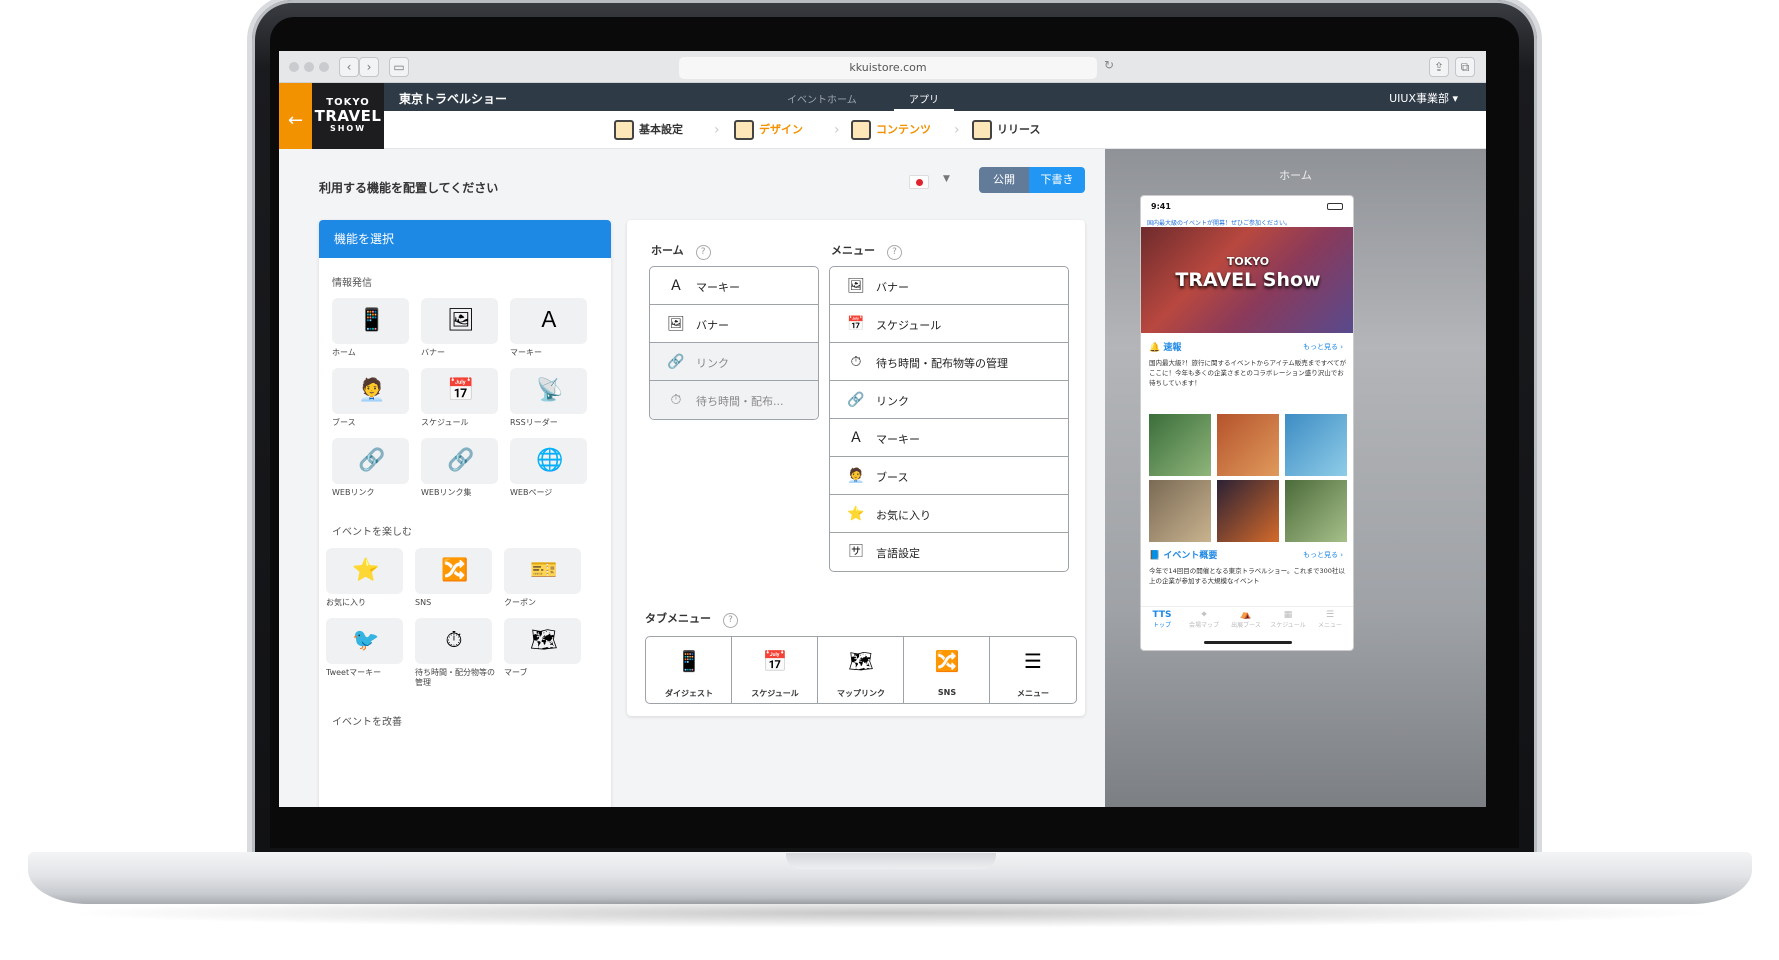  Describe the element at coordinates (949, 438) in the screenshot. I see `menu-row-marquee: Ａ マーキー` at that location.